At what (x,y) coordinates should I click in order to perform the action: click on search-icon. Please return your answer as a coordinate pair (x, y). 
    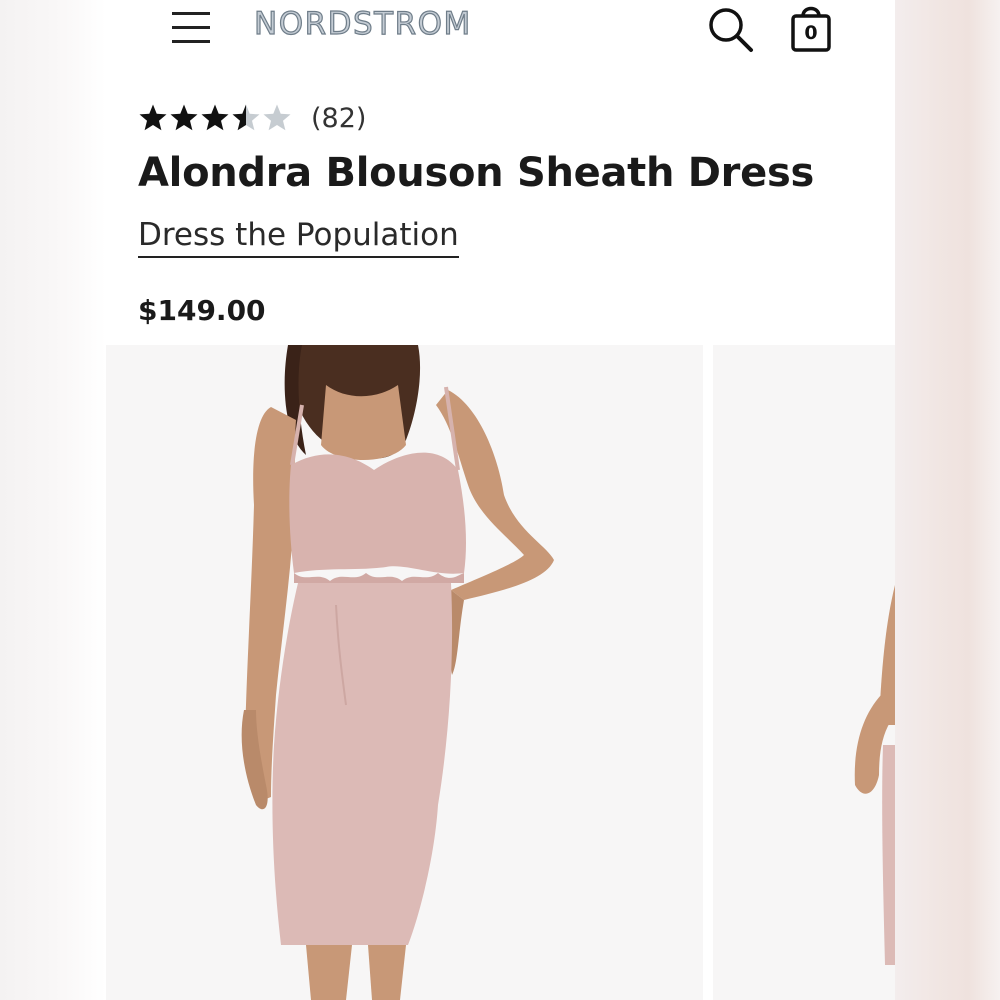
    Looking at the image, I should click on (732, 29).